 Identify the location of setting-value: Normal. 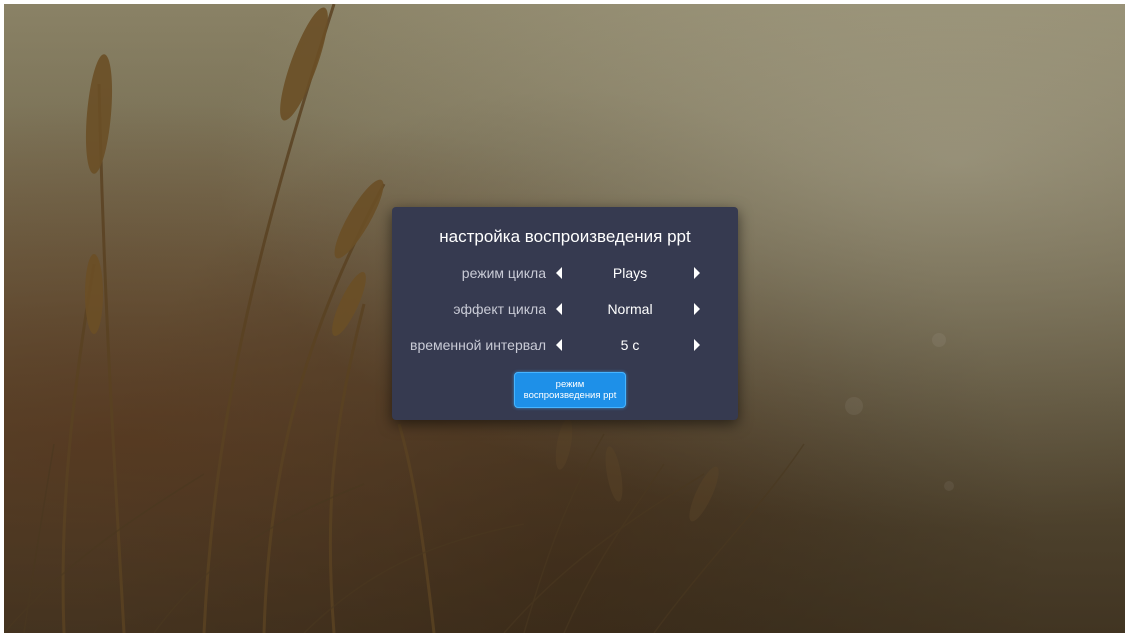
(630, 309).